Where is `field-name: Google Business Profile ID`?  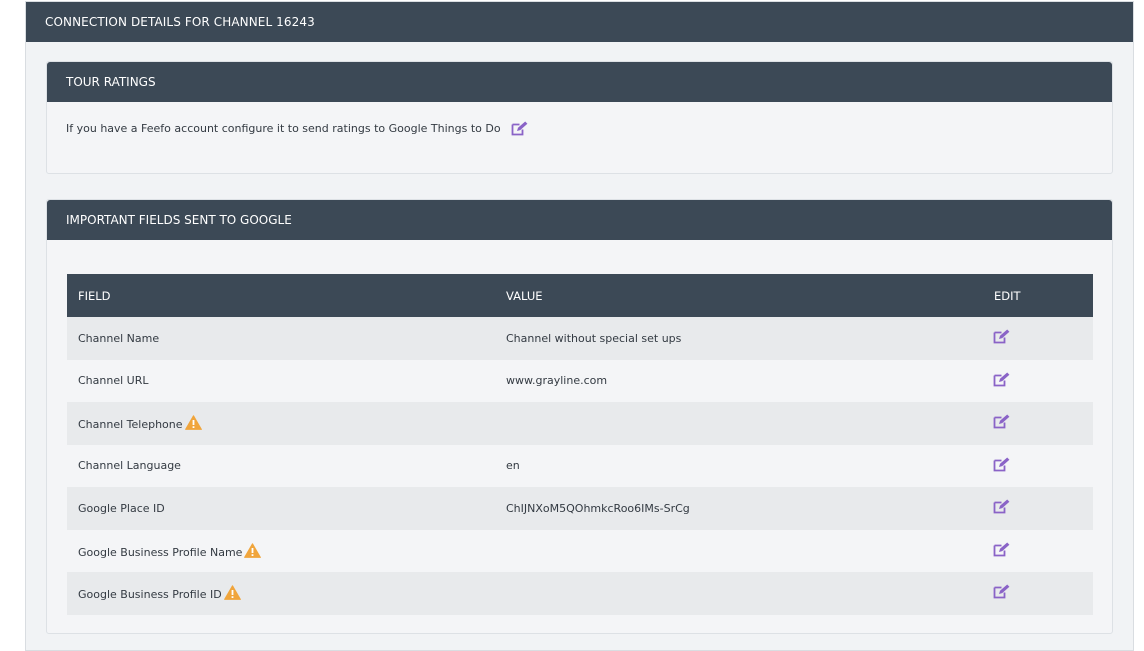
field-name: Google Business Profile ID is located at coordinates (150, 595).